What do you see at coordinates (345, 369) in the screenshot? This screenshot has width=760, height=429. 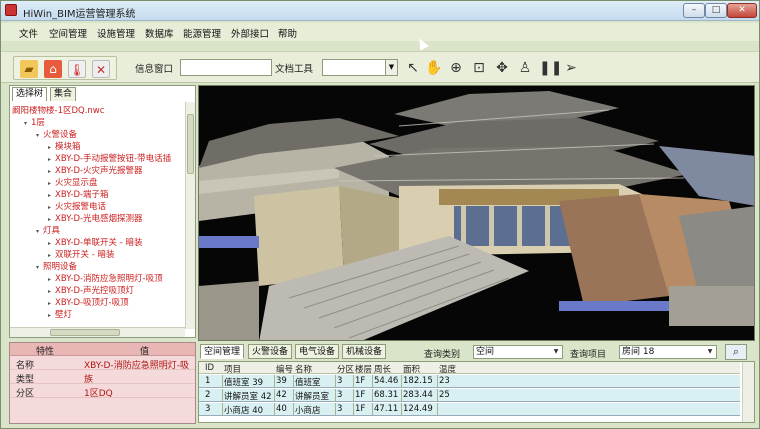 I see `column-header: 分区` at bounding box center [345, 369].